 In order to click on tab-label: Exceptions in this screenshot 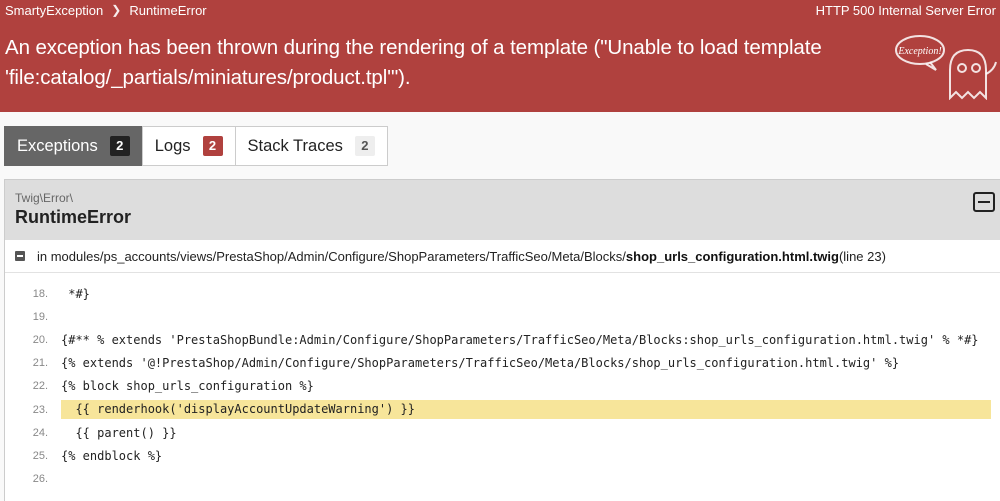, I will do `click(57, 145)`.